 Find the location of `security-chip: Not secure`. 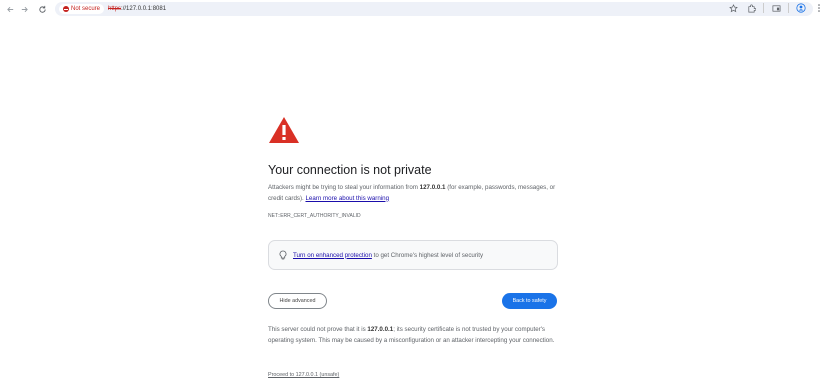

security-chip: Not secure is located at coordinates (82, 9).